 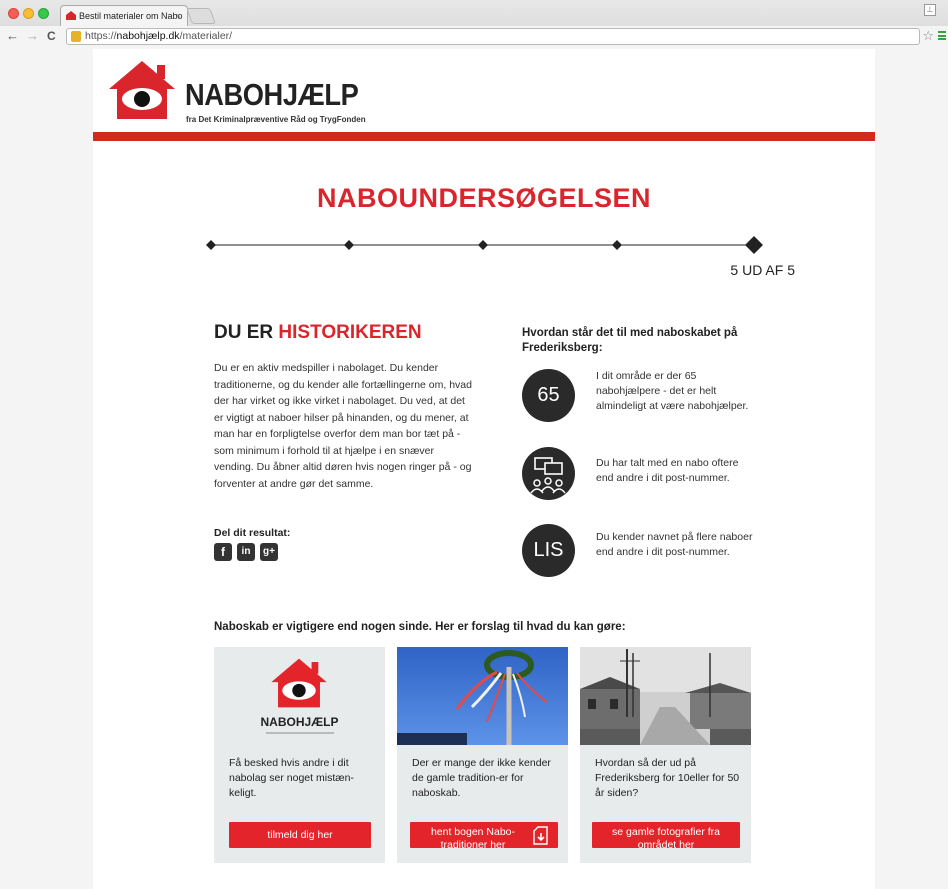 What do you see at coordinates (51, 36) in the screenshot?
I see `reload-button: C` at bounding box center [51, 36].